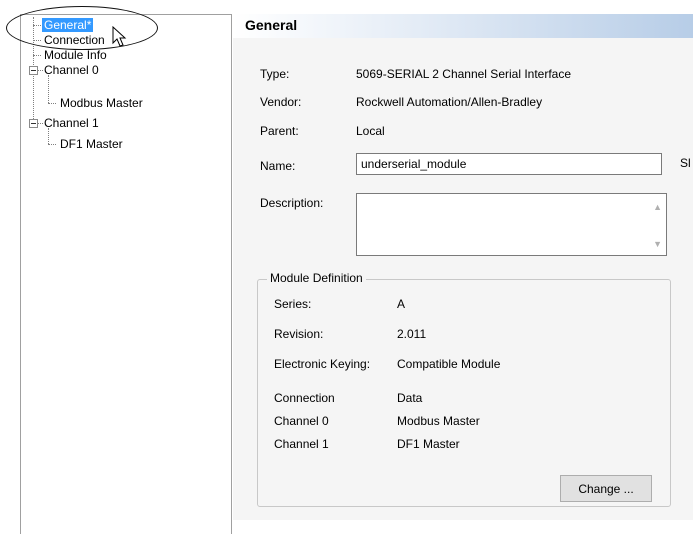 This screenshot has height=534, width=693. I want to click on slot-label: Sl, so click(685, 163).